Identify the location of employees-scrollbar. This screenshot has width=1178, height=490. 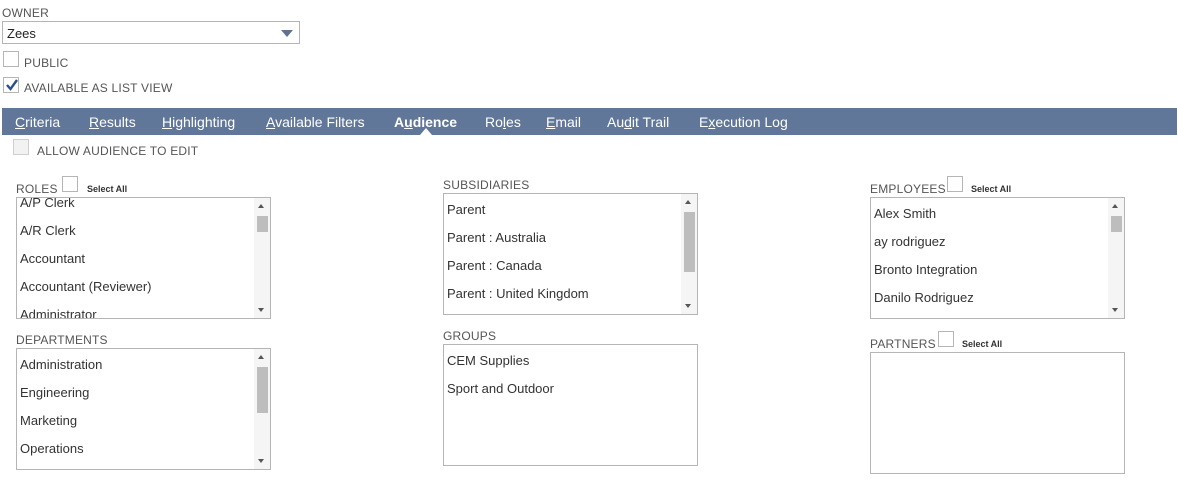
(1116, 258).